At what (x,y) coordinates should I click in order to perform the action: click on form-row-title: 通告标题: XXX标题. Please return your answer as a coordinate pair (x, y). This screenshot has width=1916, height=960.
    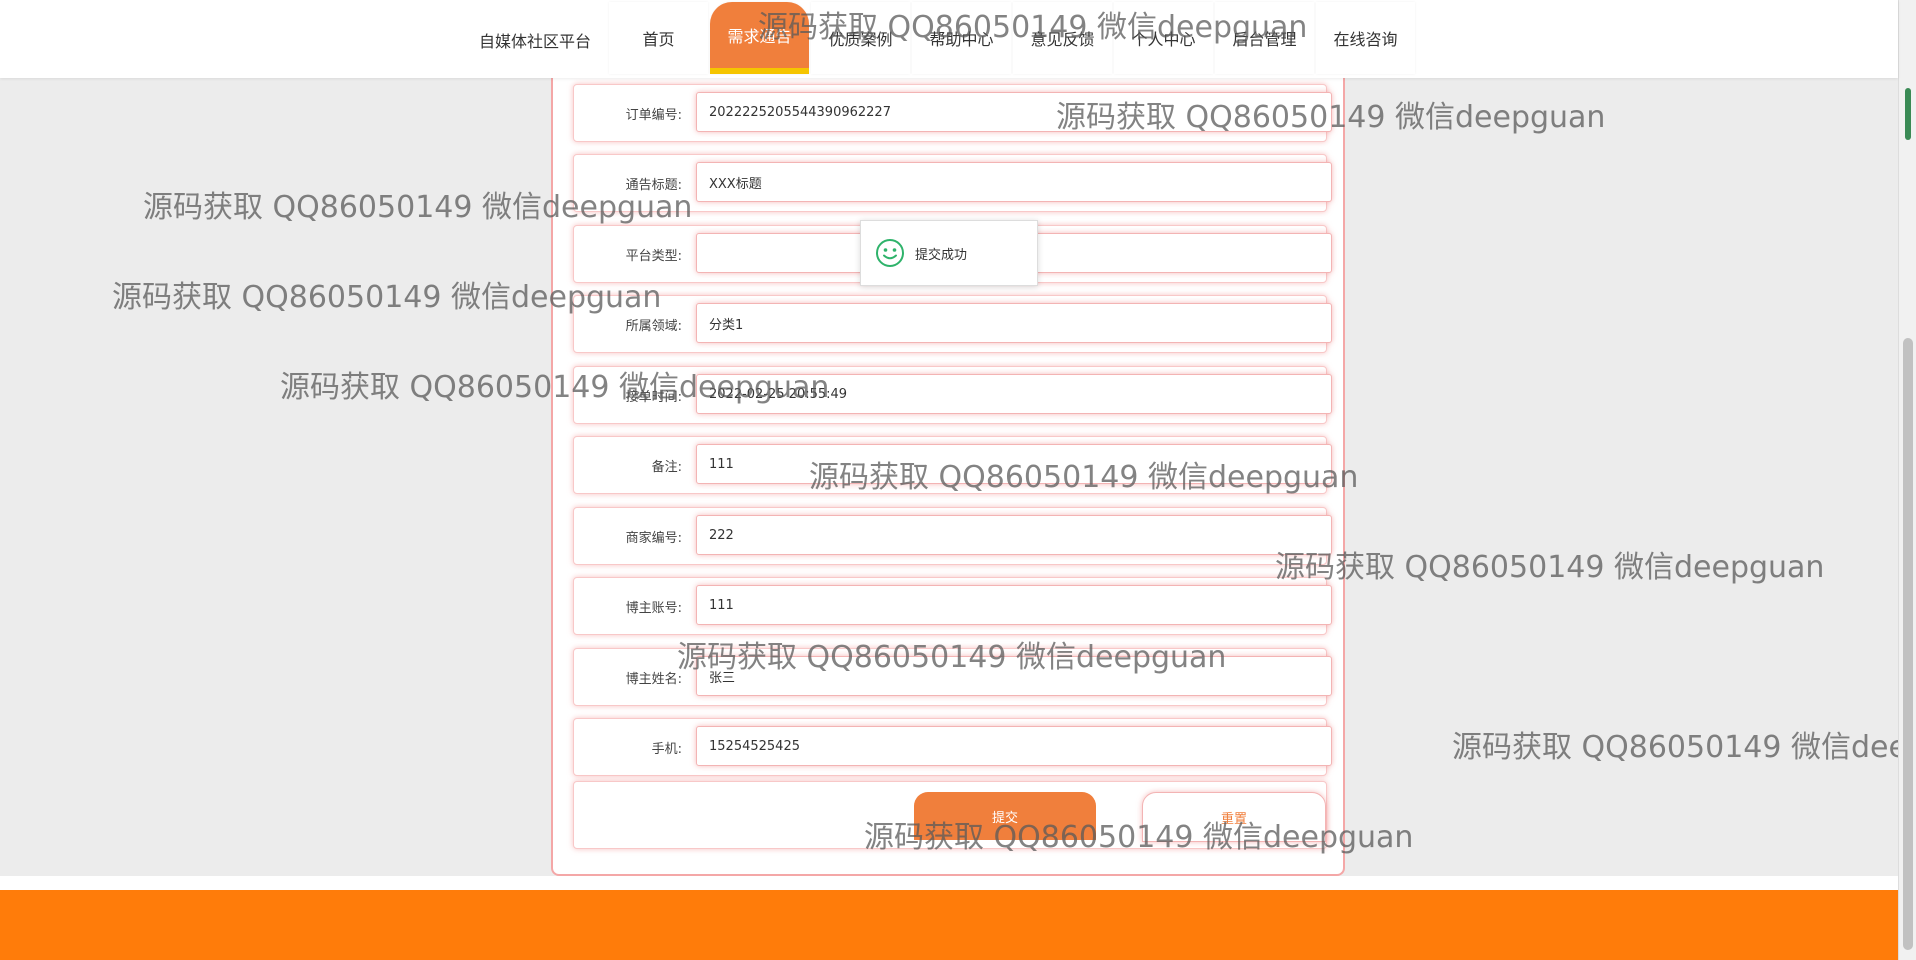
    Looking at the image, I should click on (952, 183).